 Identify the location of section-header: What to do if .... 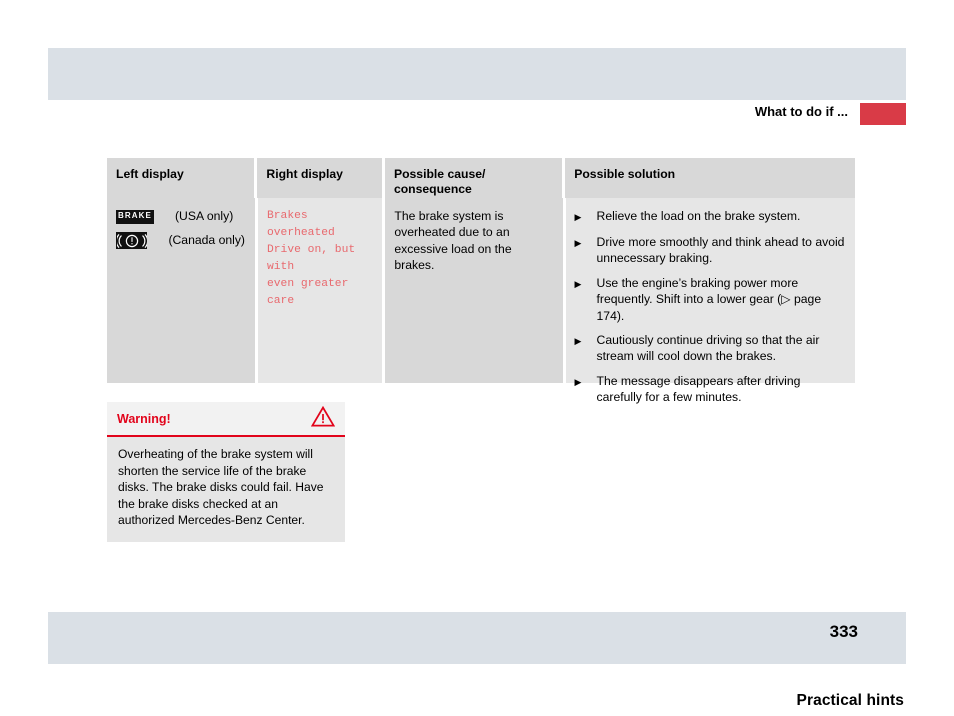
(477, 114).